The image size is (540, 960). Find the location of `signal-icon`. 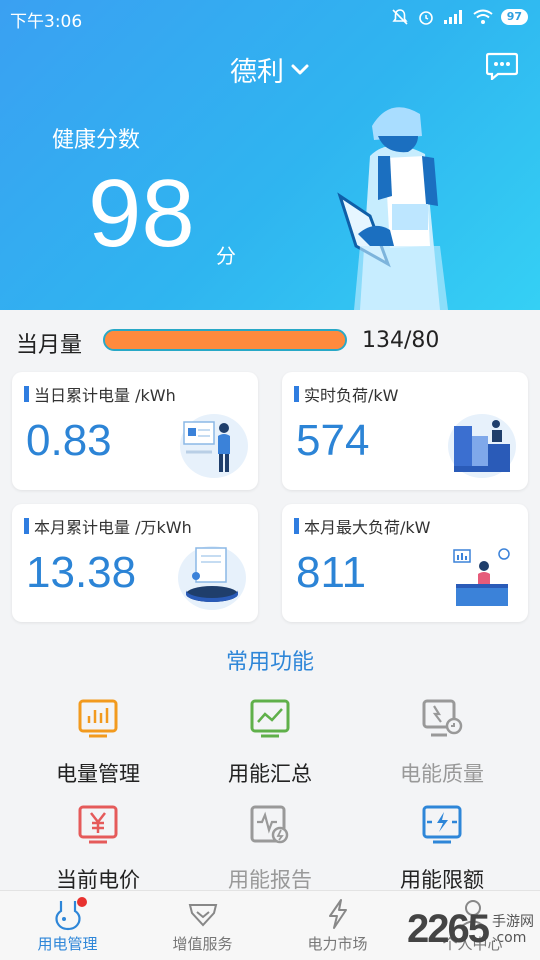

signal-icon is located at coordinates (452, 17).